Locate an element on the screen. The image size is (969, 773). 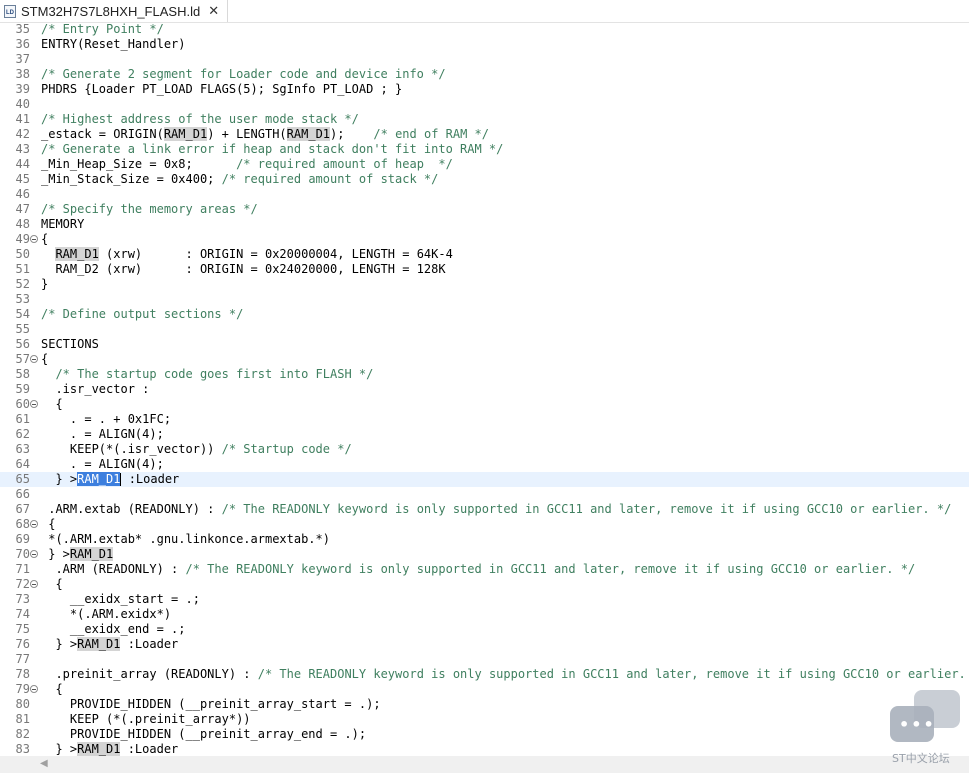
code-line: 70 } >RAM_D1 is located at coordinates (484, 554).